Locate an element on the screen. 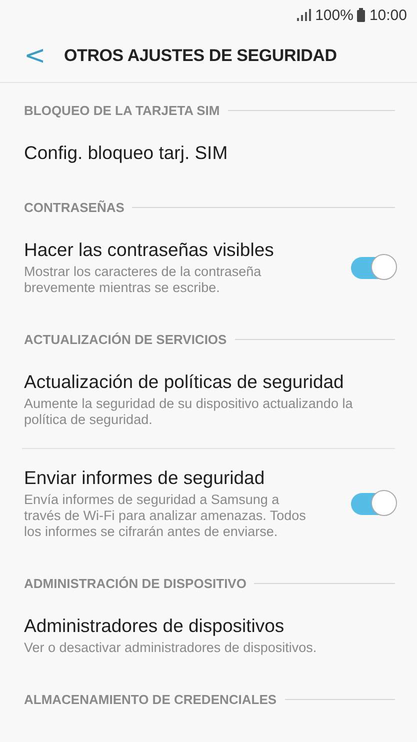  section-header: BLOQUEO DE LA TARJETA SIM is located at coordinates (122, 110).